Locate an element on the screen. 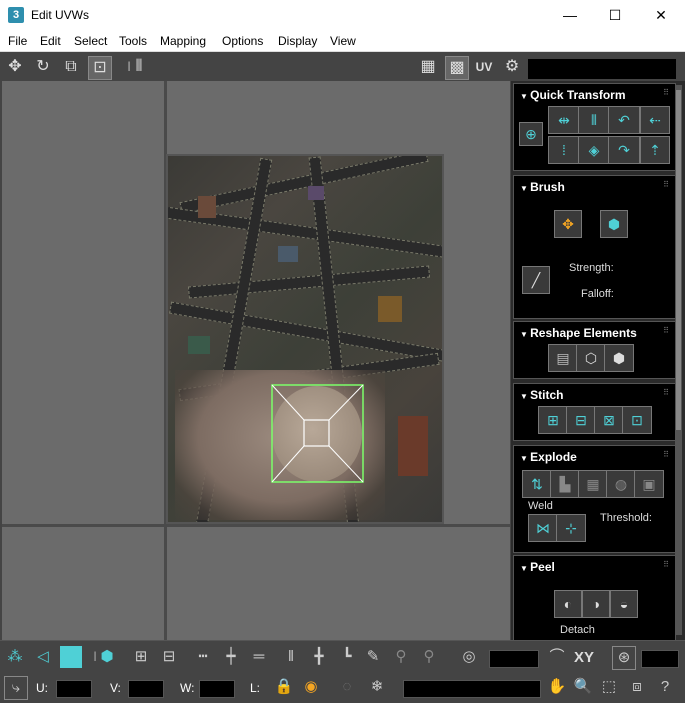  mirror-icon: ⫴ is located at coordinates (139, 67).